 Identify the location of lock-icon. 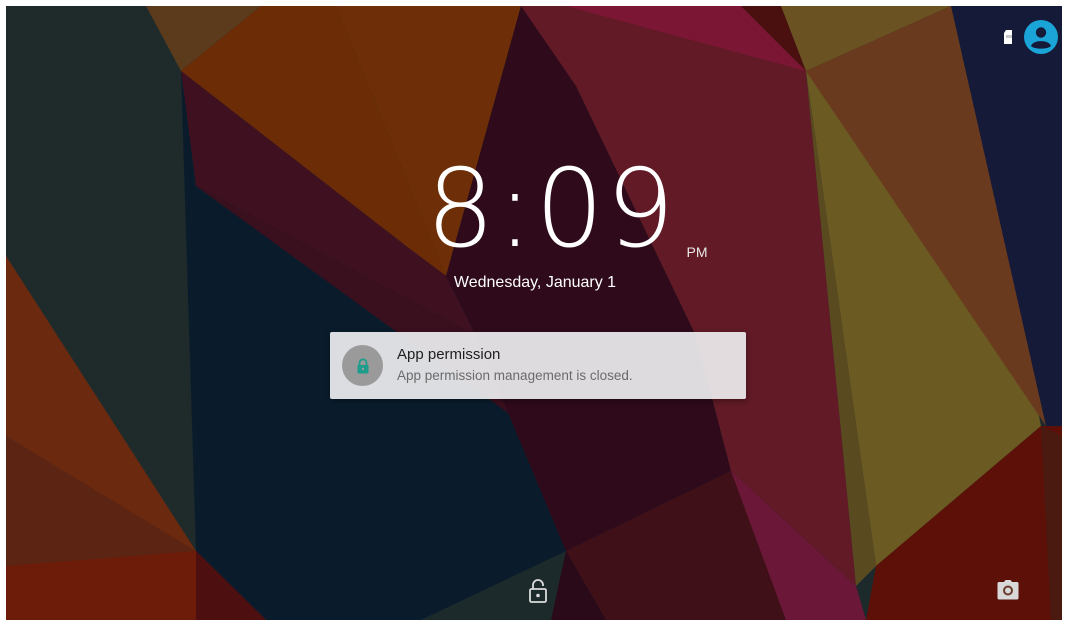
(362, 365).